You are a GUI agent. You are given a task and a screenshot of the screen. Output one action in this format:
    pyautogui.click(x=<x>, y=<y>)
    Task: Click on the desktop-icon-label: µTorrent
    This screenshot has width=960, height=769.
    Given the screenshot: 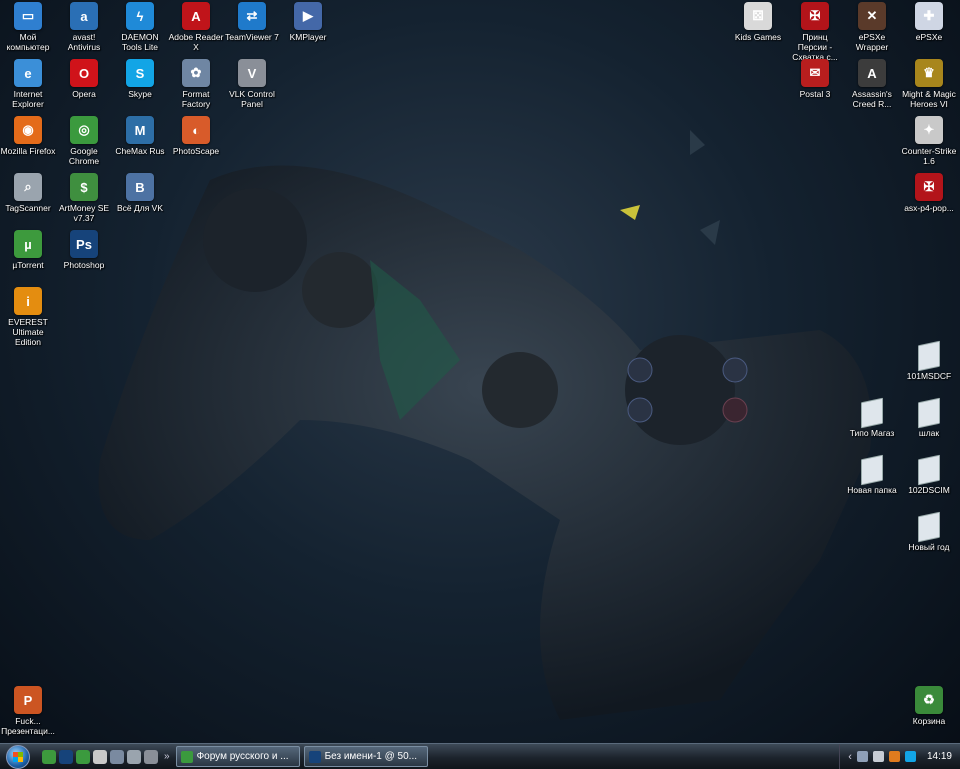 What is the action you would take?
    pyautogui.click(x=28, y=265)
    